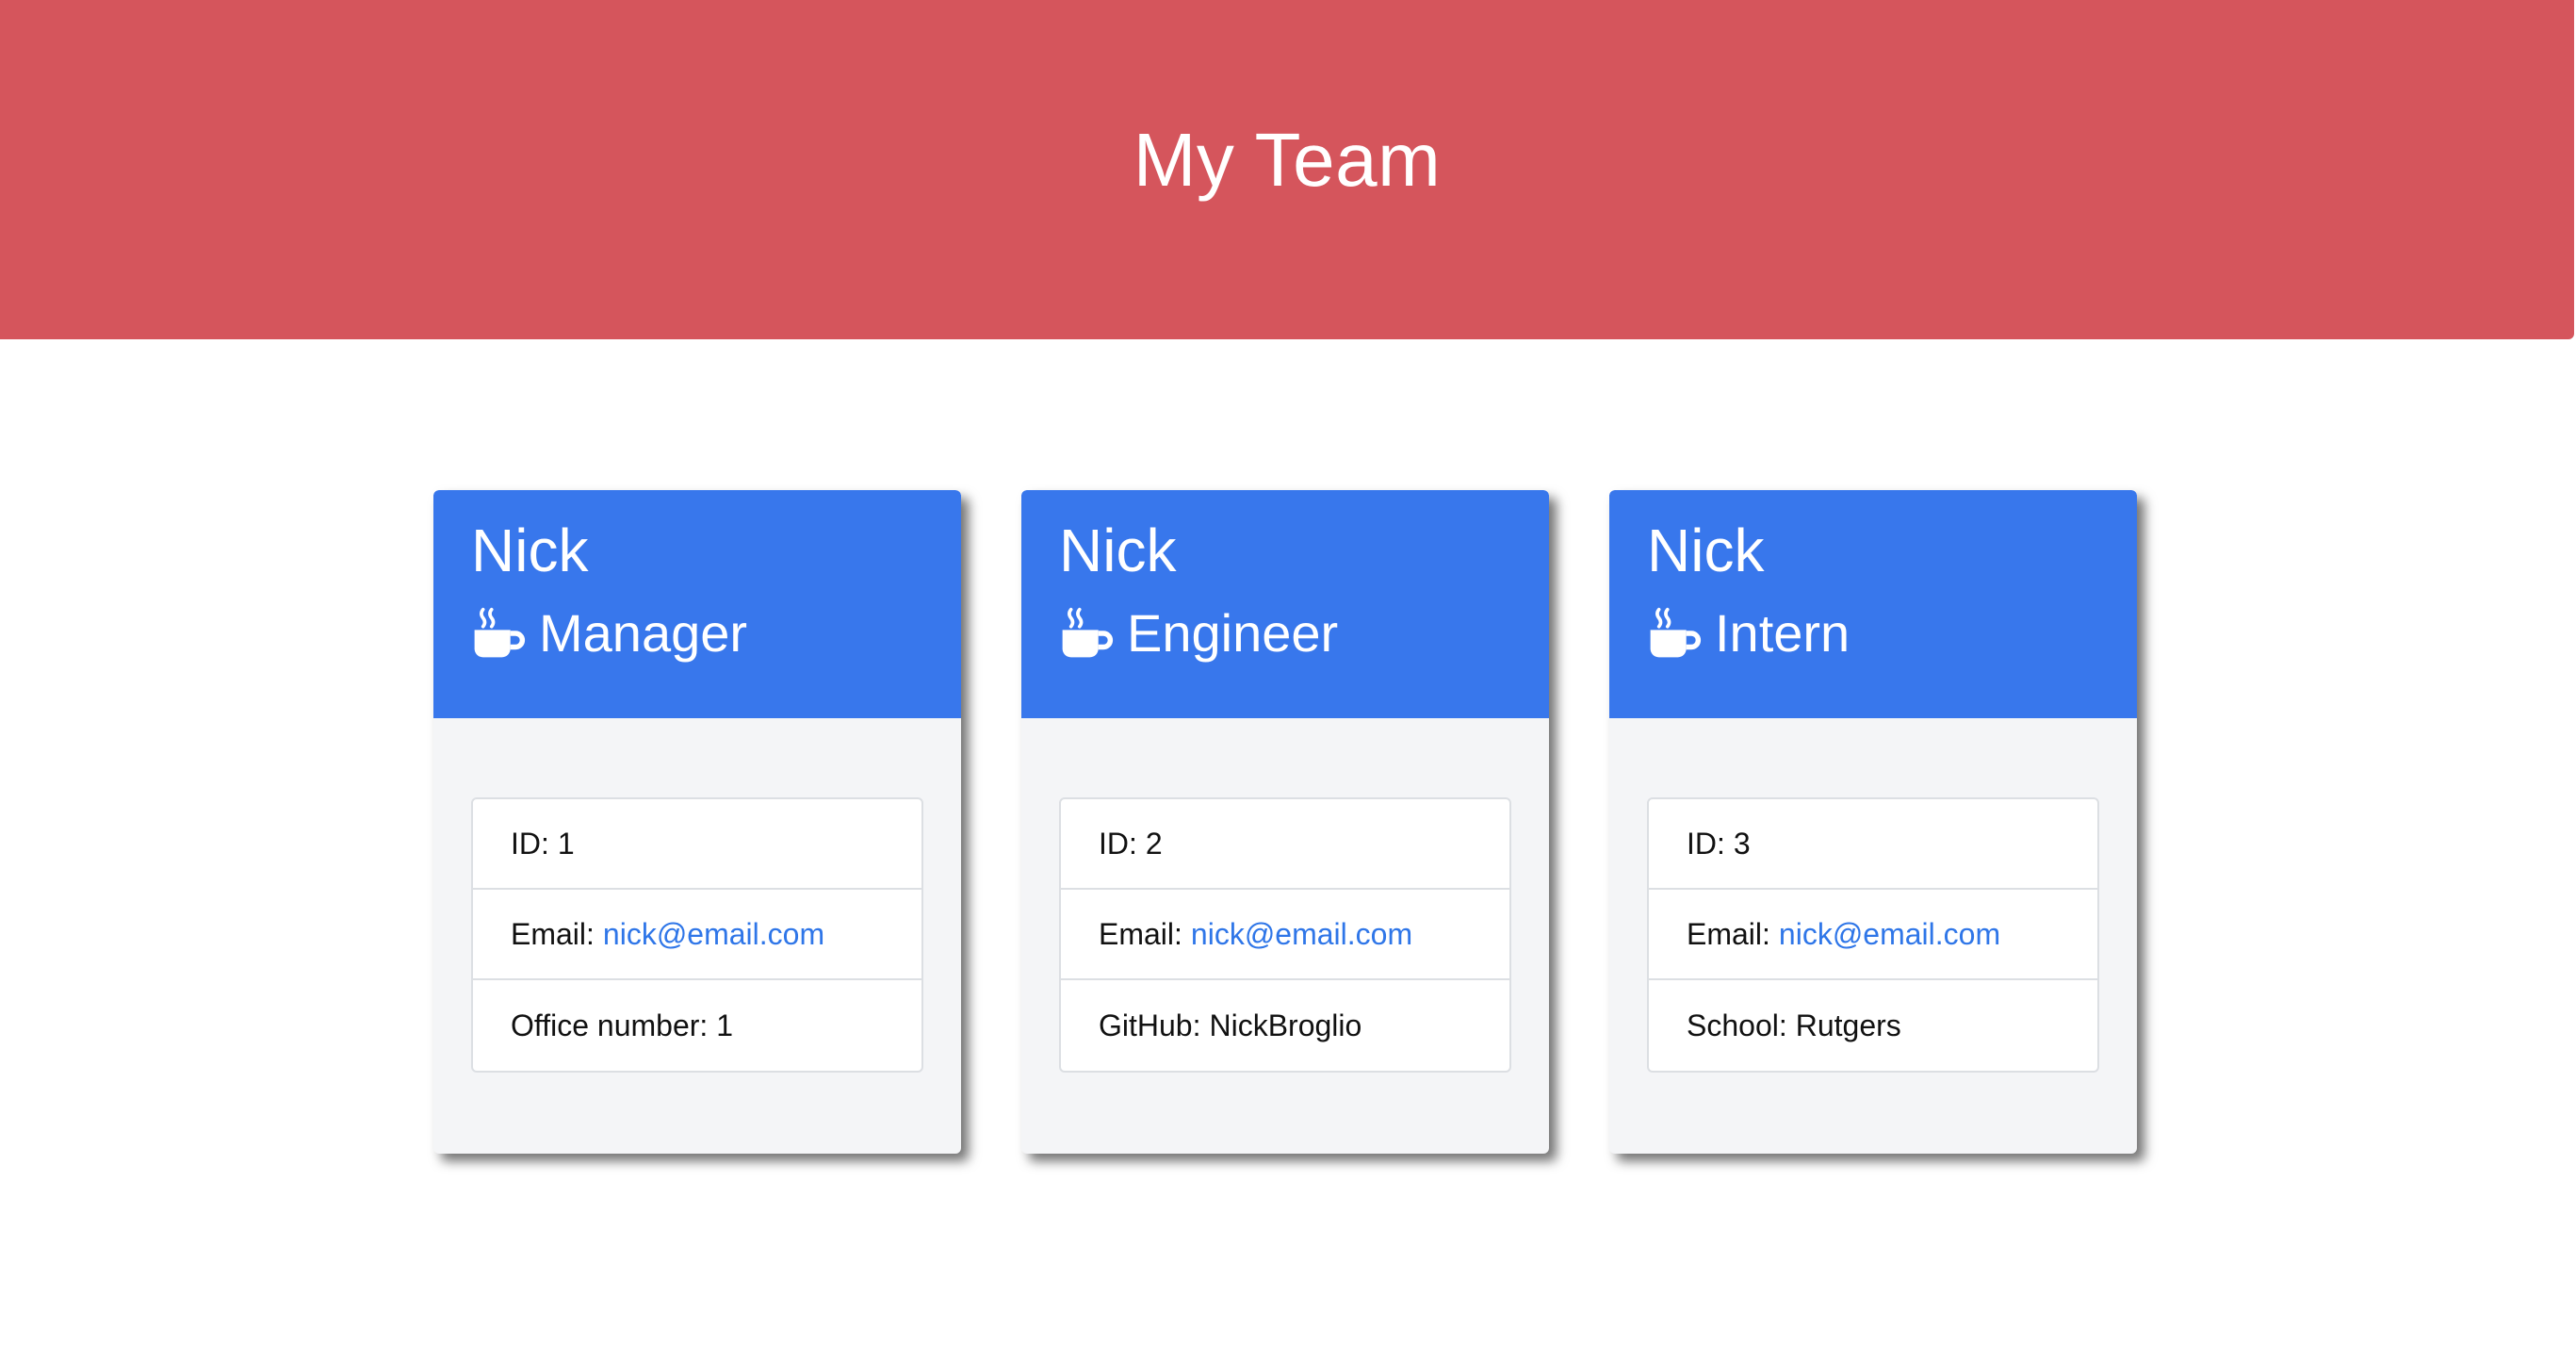 Image resolution: width=2576 pixels, height=1361 pixels. What do you see at coordinates (610, 1025) in the screenshot?
I see `office-number-label: Office number:` at bounding box center [610, 1025].